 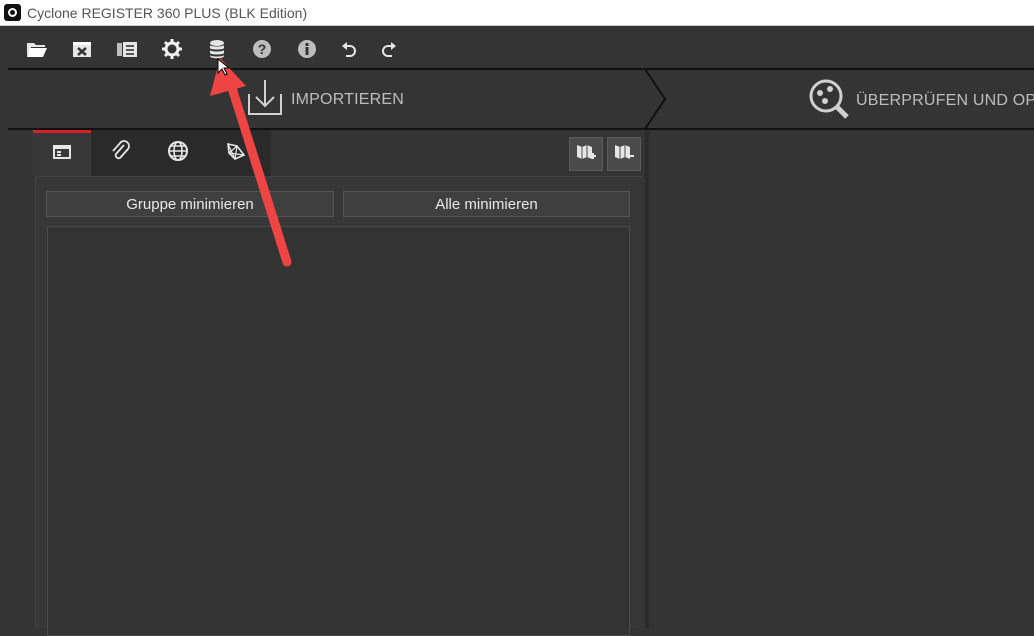 I want to click on title-bar: Cyclone REGISTER 360 PLUS (BLK Edition), so click(x=517, y=13).